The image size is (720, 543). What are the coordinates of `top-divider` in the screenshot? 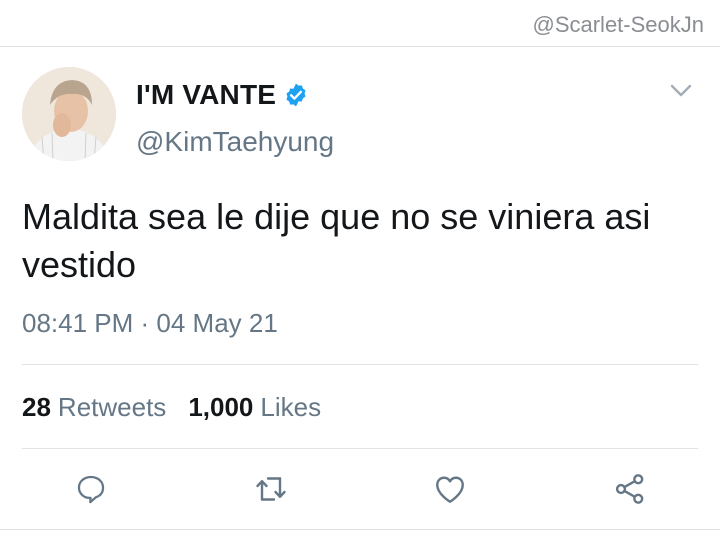 It's located at (360, 46).